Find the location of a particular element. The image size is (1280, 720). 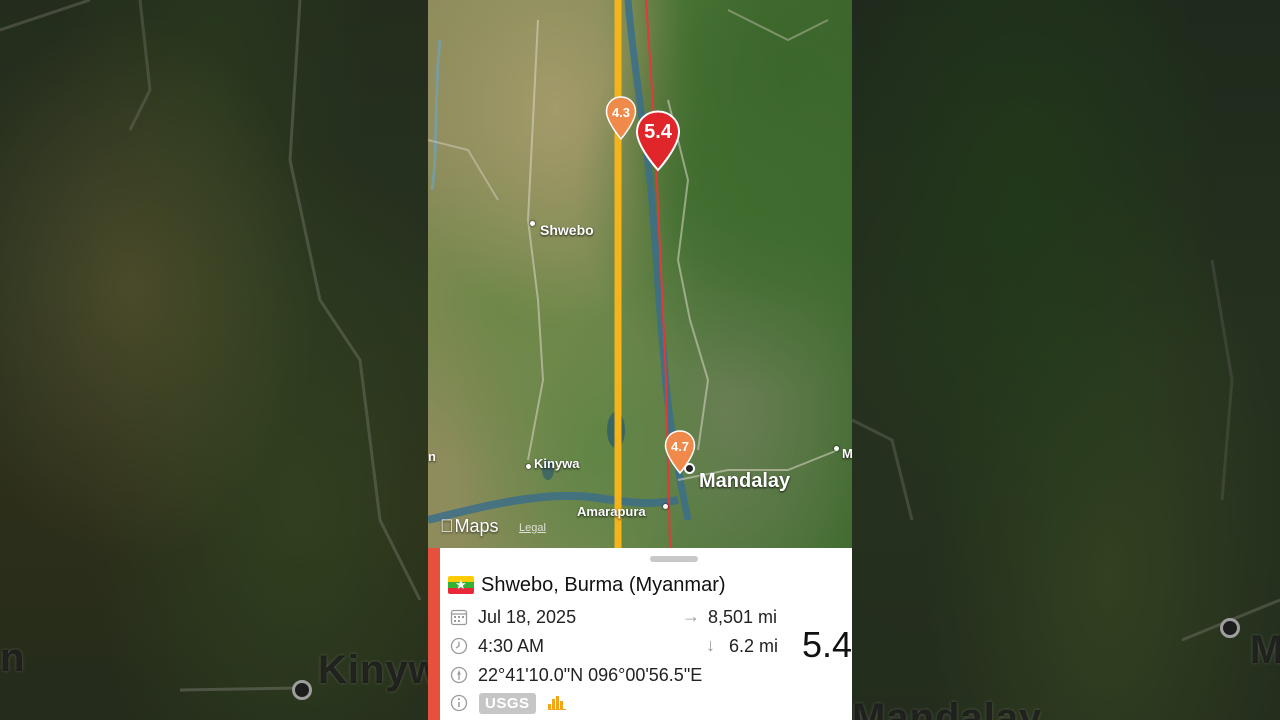

pin-magnitude-label: 5.4 is located at coordinates (658, 132).